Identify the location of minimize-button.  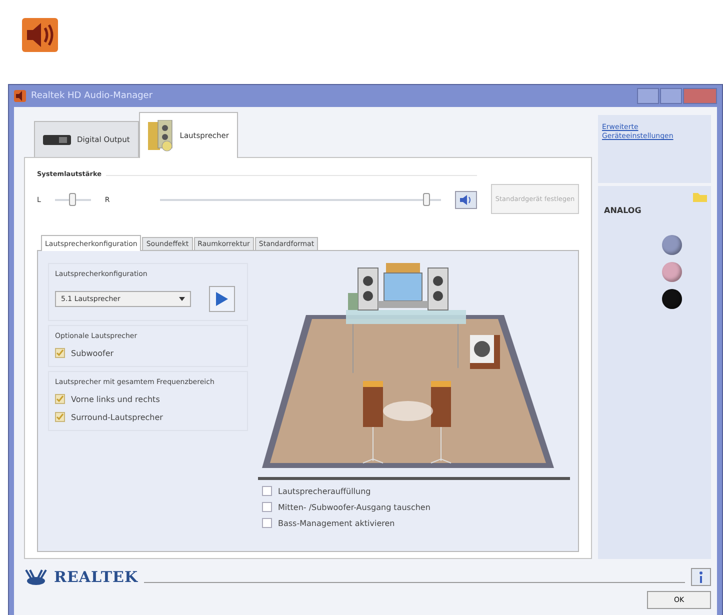
(648, 96).